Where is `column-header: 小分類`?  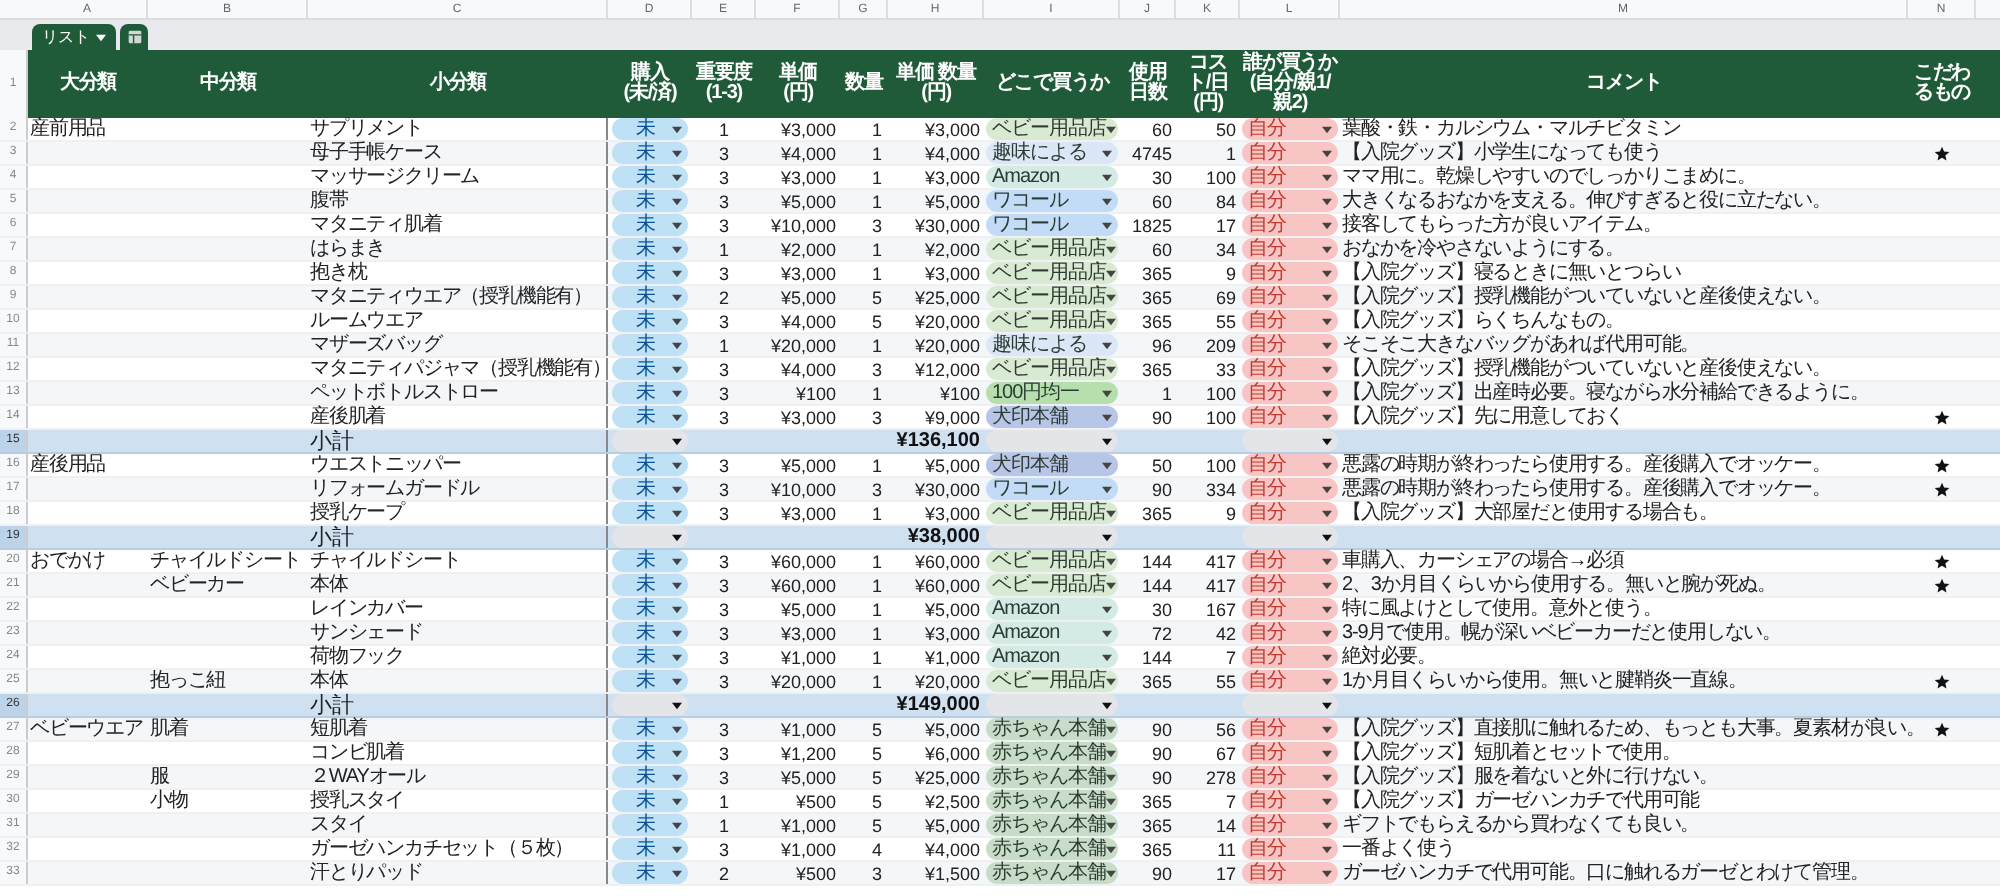
column-header: 小分類 is located at coordinates (458, 84).